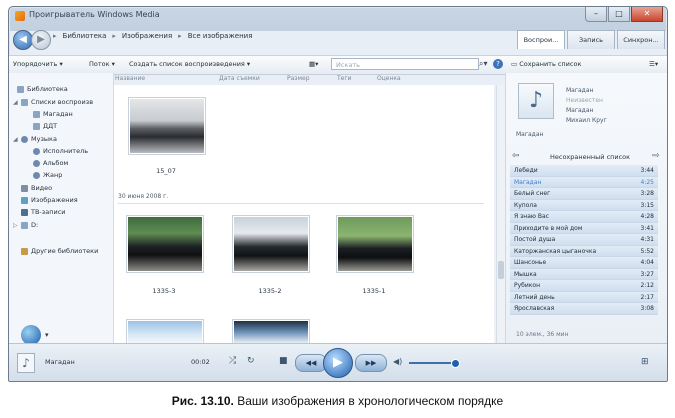 This screenshot has height=418, width=675. I want to click on nav-drive-label: D:, so click(35, 225).